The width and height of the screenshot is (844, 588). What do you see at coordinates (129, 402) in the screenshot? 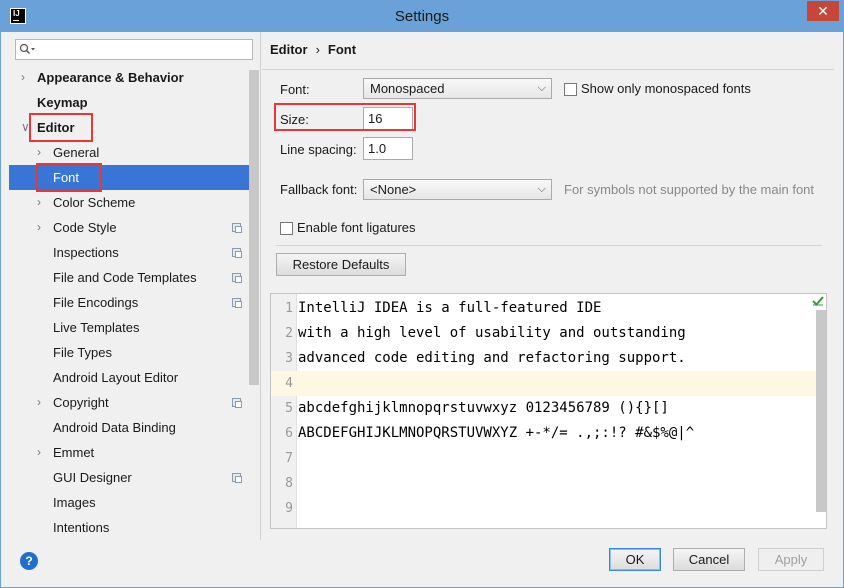
I see `sidebar-item-copyright: › Copyright` at bounding box center [129, 402].